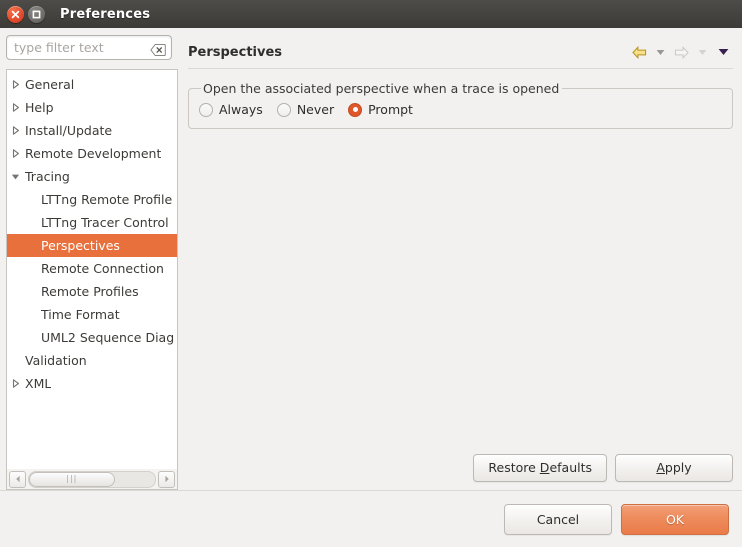 This screenshot has width=742, height=547. I want to click on page-title: Perspectives, so click(235, 52).